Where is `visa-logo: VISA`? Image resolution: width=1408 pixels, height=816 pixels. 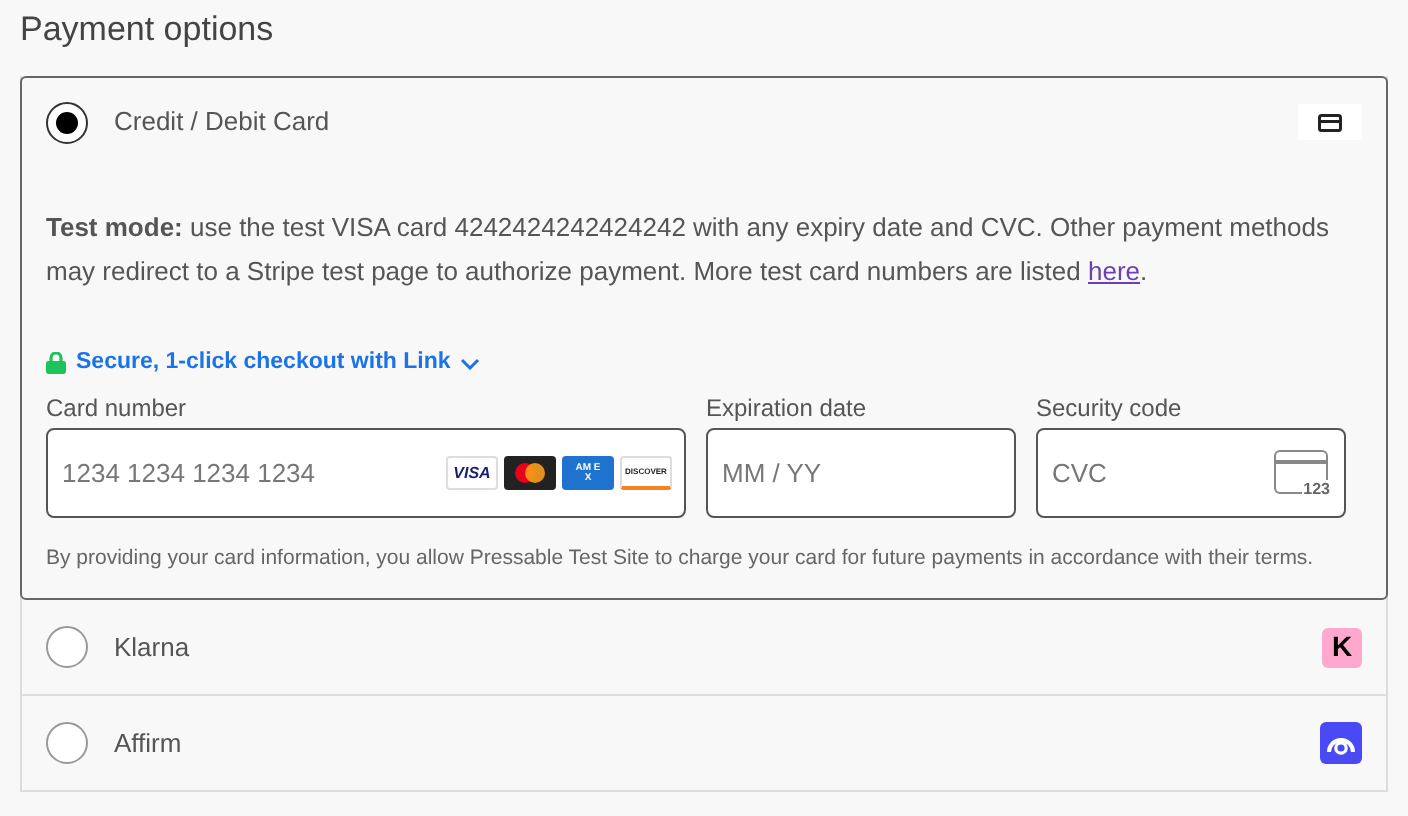
visa-logo: VISA is located at coordinates (472, 473).